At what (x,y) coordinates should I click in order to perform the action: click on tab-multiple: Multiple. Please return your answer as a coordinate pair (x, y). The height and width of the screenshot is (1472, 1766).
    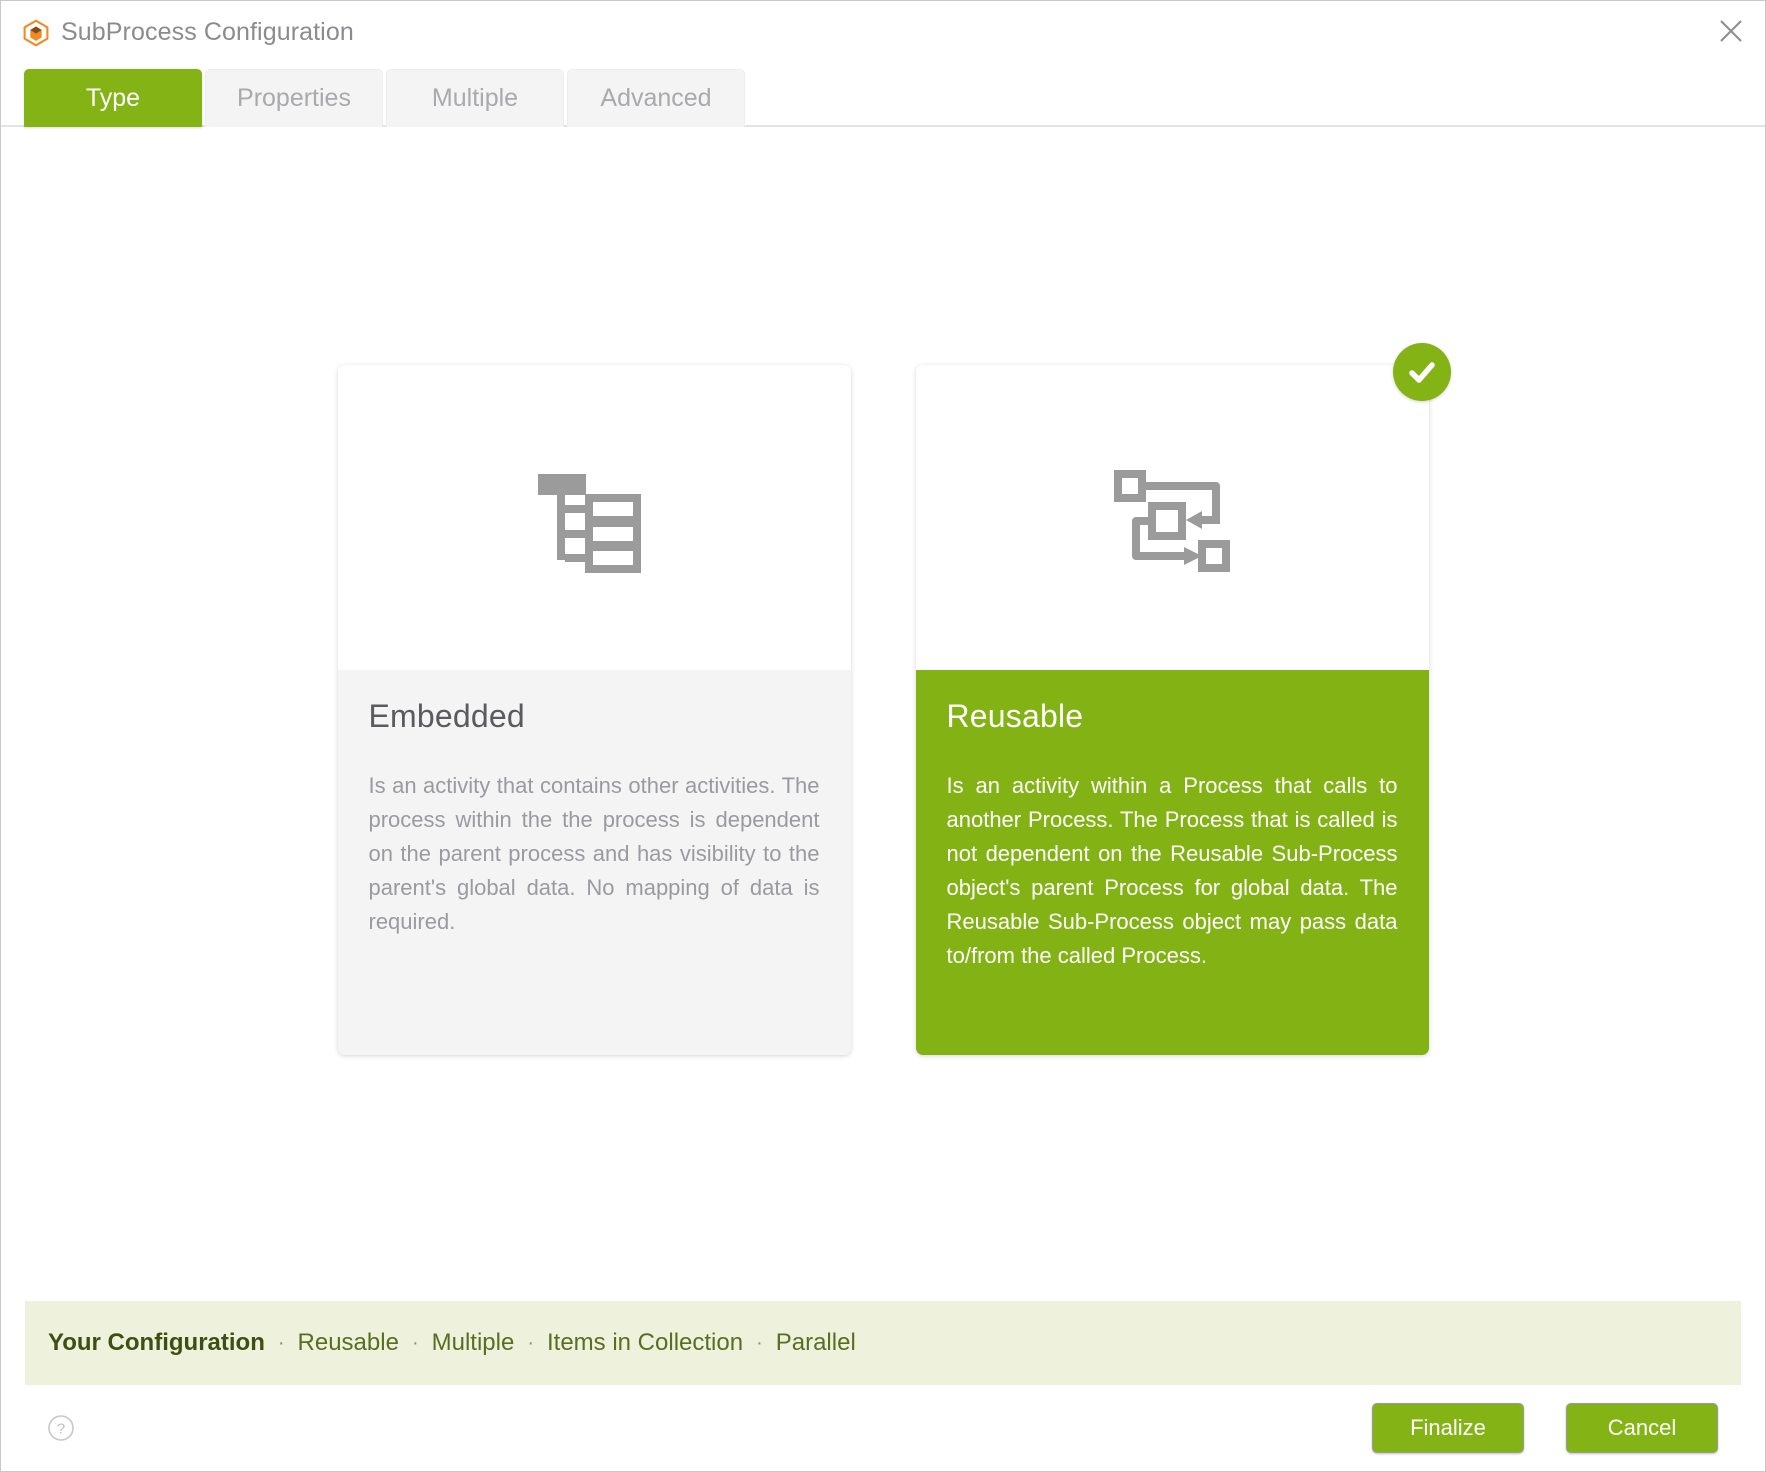
    Looking at the image, I should click on (475, 98).